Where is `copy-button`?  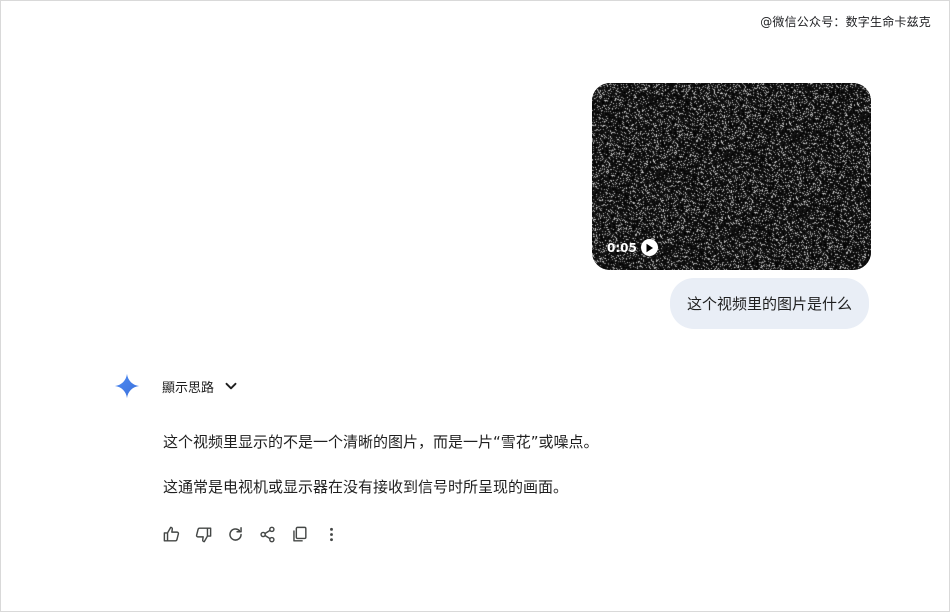 copy-button is located at coordinates (305, 534).